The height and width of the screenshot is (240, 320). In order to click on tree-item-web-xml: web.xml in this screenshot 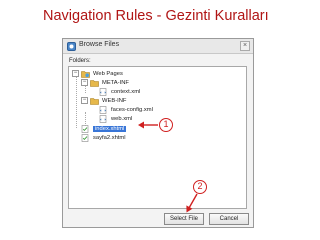, I will do `click(115, 118)`.